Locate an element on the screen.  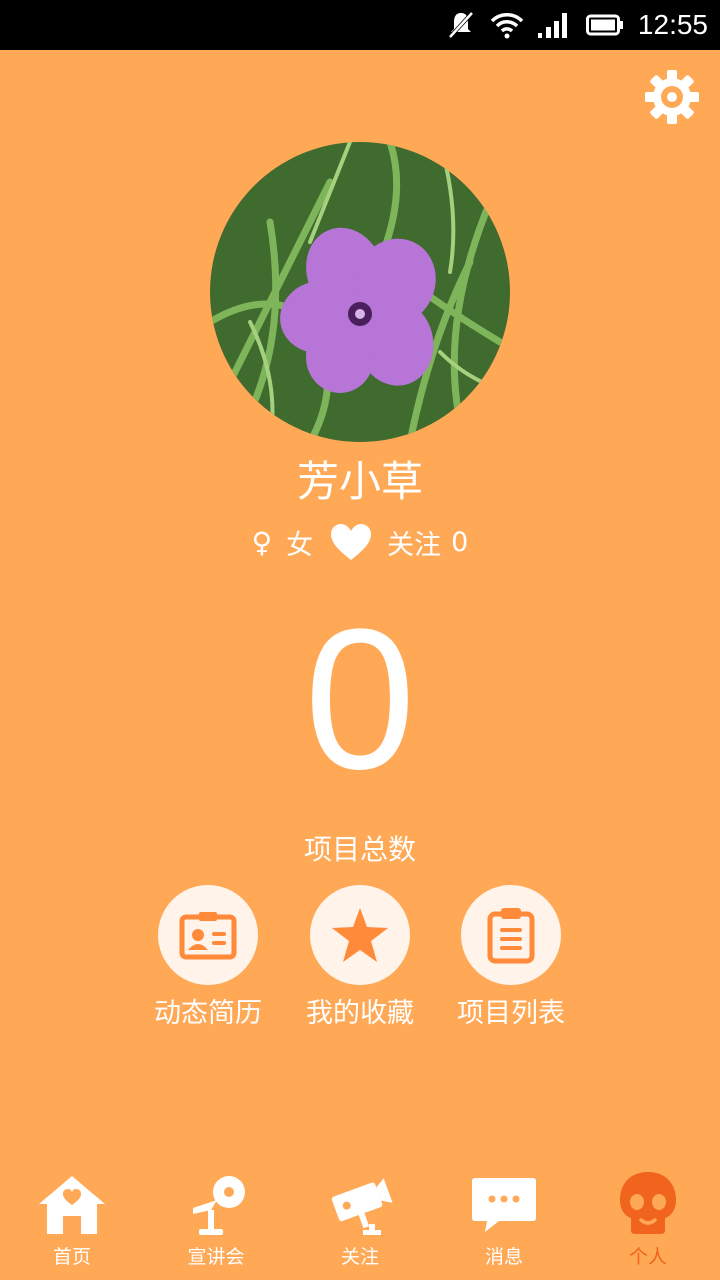
skull-icon is located at coordinates (648, 1203).